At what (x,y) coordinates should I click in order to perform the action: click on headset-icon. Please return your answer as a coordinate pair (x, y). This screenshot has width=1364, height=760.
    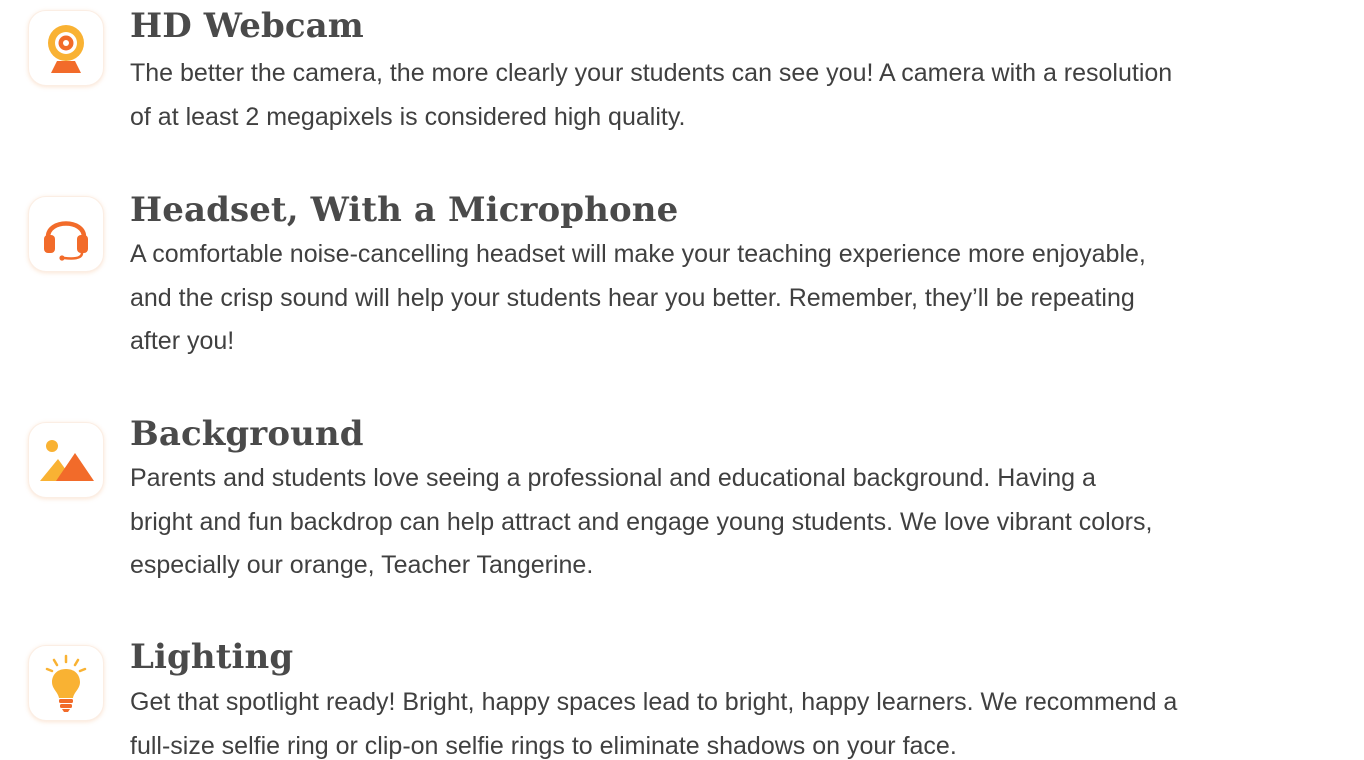
    Looking at the image, I should click on (66, 234).